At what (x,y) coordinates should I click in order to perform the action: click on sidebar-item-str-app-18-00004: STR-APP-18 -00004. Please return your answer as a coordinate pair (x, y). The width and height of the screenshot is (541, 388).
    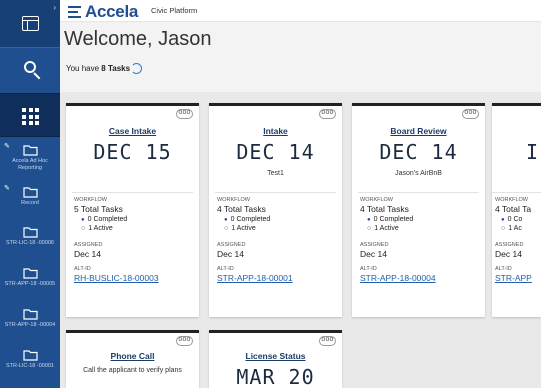
    Looking at the image, I should click on (30, 325).